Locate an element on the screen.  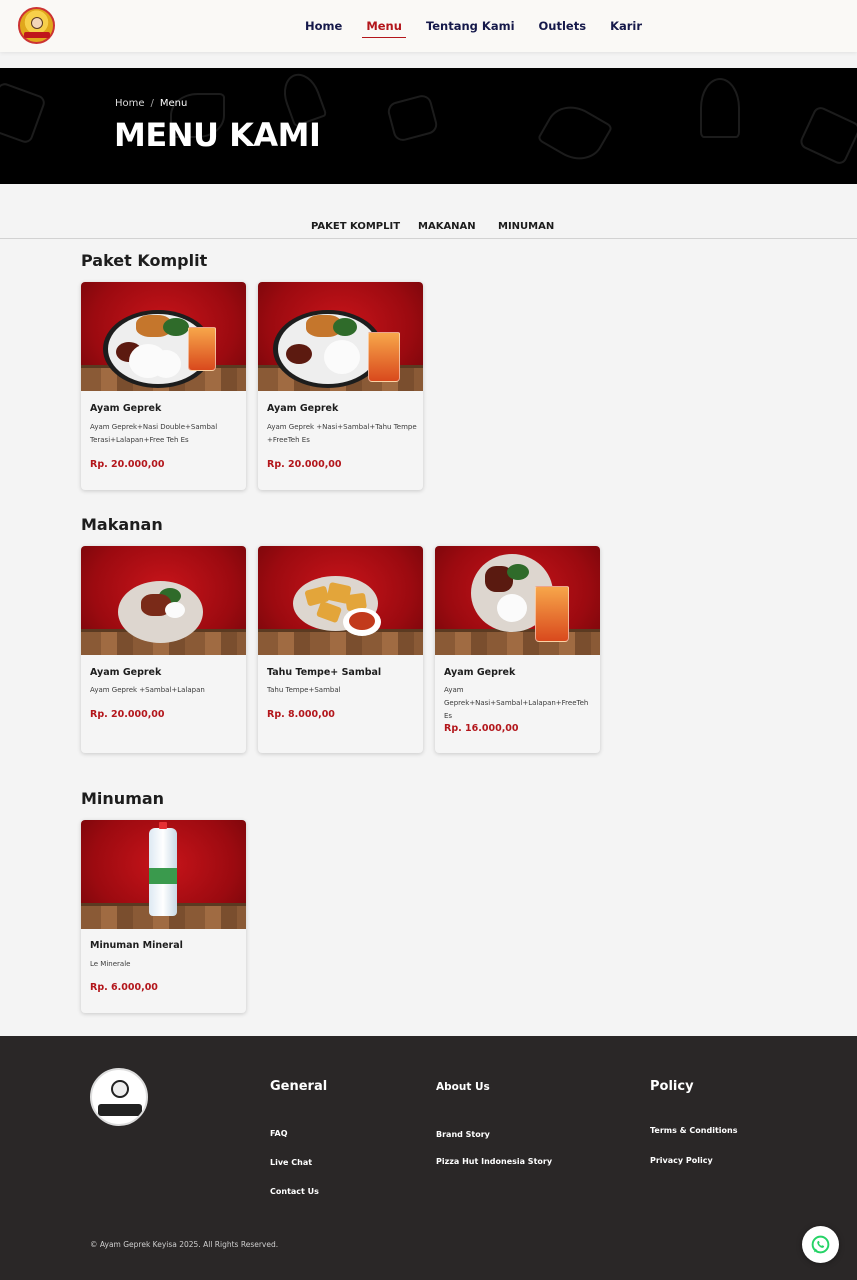
breadcrumb-current: Menu is located at coordinates (173, 103).